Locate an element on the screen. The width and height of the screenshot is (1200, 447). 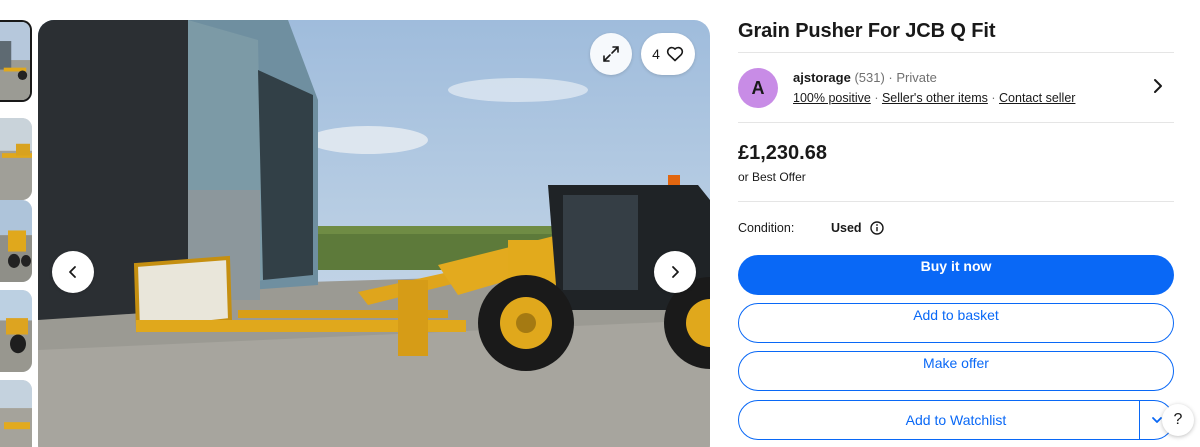
expand-icon is located at coordinates (611, 54).